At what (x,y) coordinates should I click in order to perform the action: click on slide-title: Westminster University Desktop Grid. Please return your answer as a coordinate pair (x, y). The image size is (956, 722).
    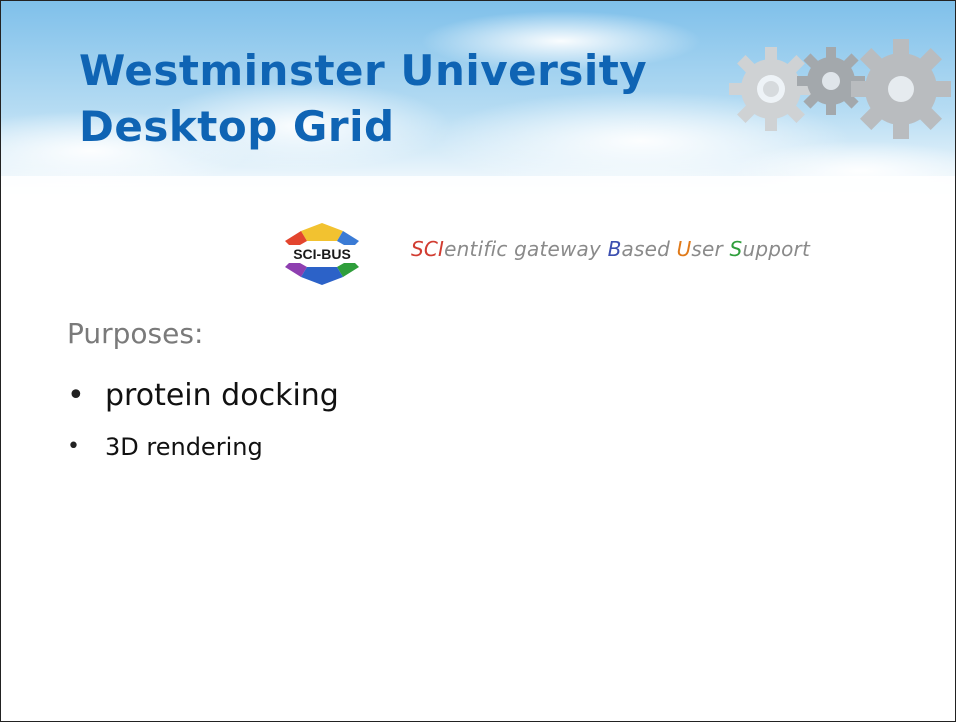
    Looking at the image, I should click on (363, 99).